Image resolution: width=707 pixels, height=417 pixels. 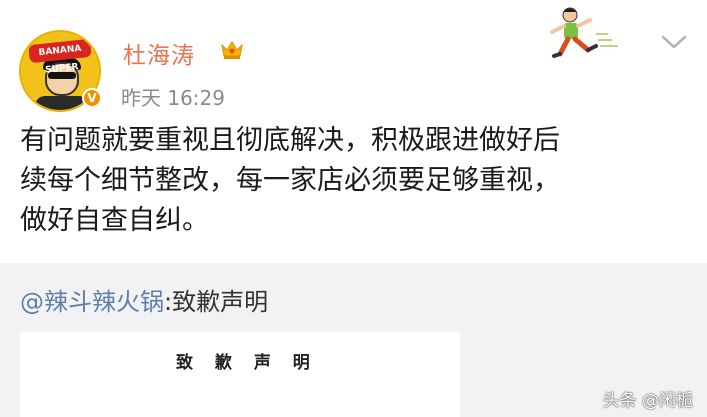 I want to click on avatar-banner-text: BANANA SUPER, so click(x=60, y=57).